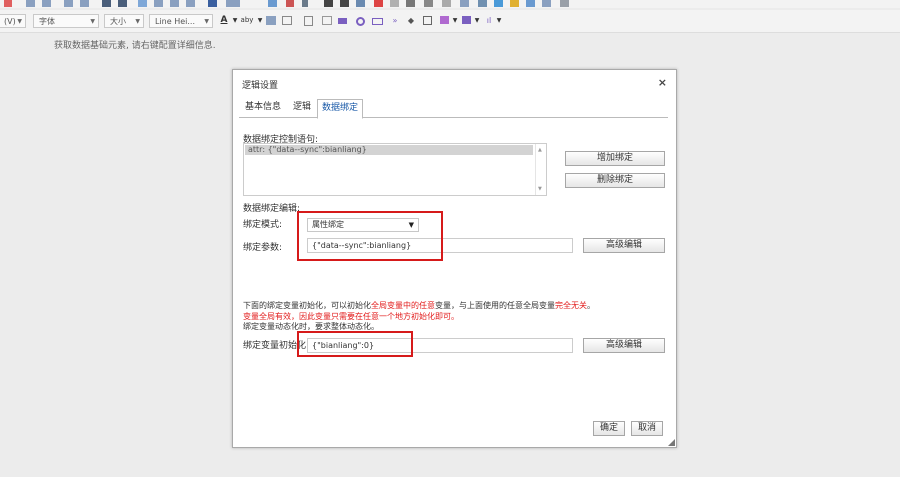 The height and width of the screenshot is (477, 900). What do you see at coordinates (287, 20) in the screenshot?
I see `preview-icon` at bounding box center [287, 20].